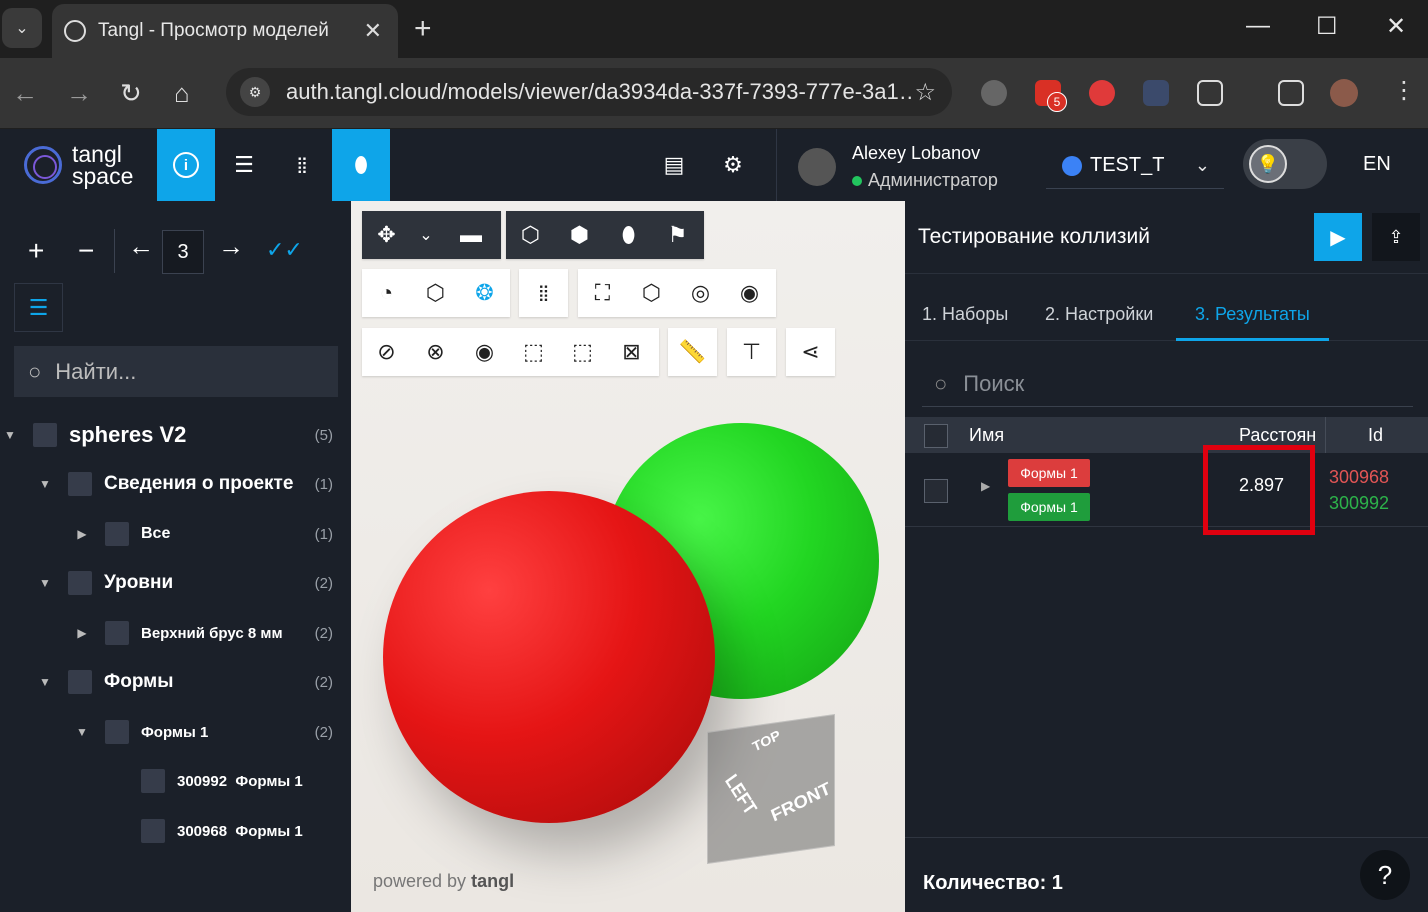 This screenshot has width=1428, height=912. What do you see at coordinates (175, 484) in the screenshot?
I see `tree-item-project-info: ▼ Сведения о проекте (1)` at bounding box center [175, 484].